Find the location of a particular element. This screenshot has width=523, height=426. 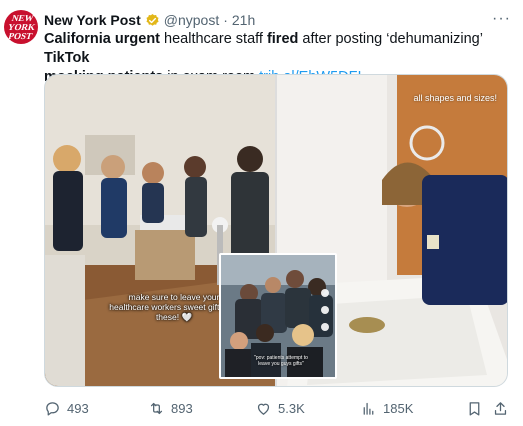

tweet-text-bold-tiktok: TikTok is located at coordinates (67, 58).